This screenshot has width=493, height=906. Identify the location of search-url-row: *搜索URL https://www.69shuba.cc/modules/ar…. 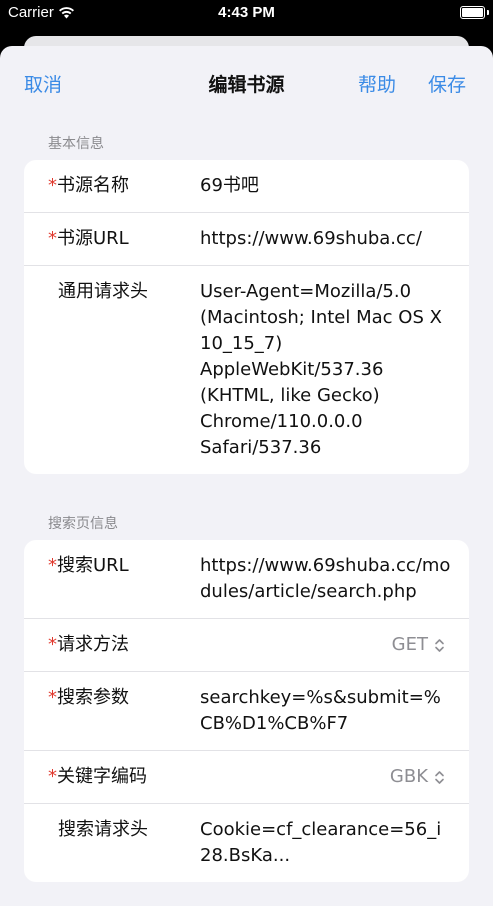
(246, 579).